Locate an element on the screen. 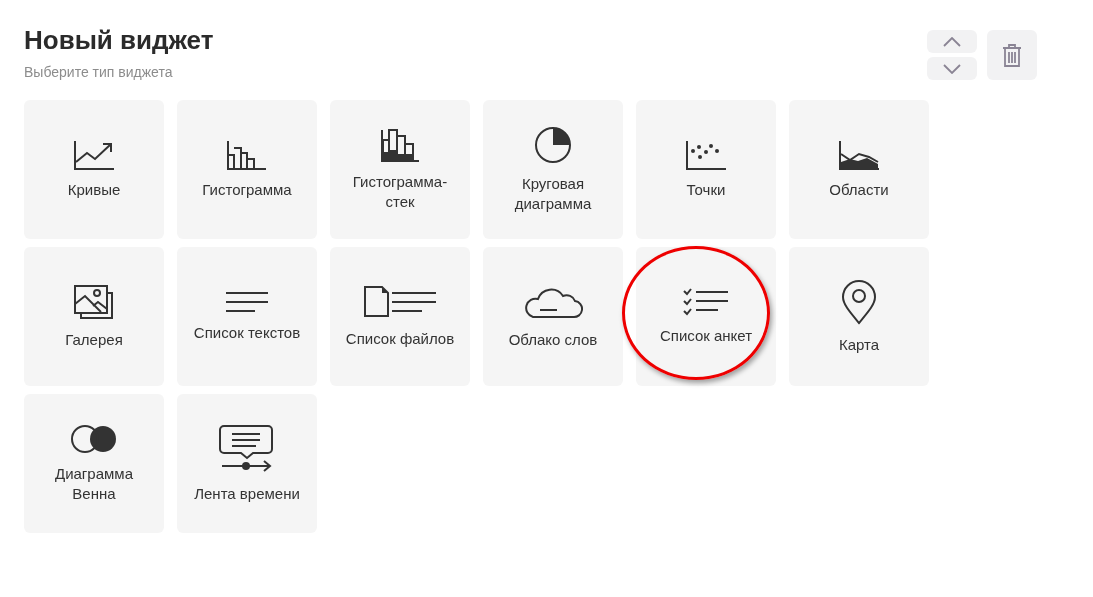  widget-label: Диаграмма Венна is located at coordinates (94, 483).